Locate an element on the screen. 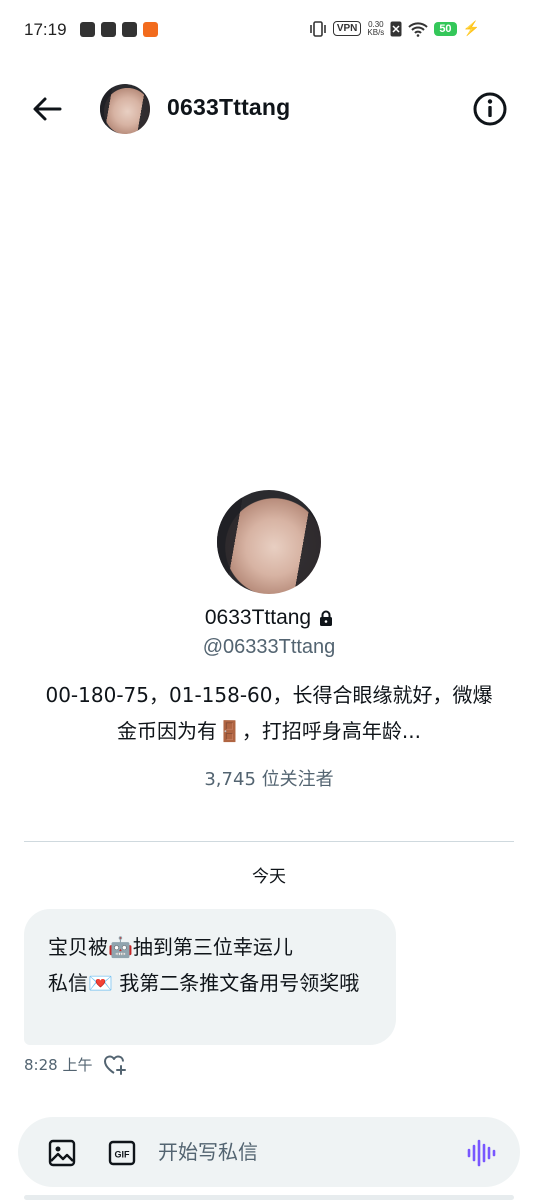  conversation-header: 0633Tttang is located at coordinates (269, 108).